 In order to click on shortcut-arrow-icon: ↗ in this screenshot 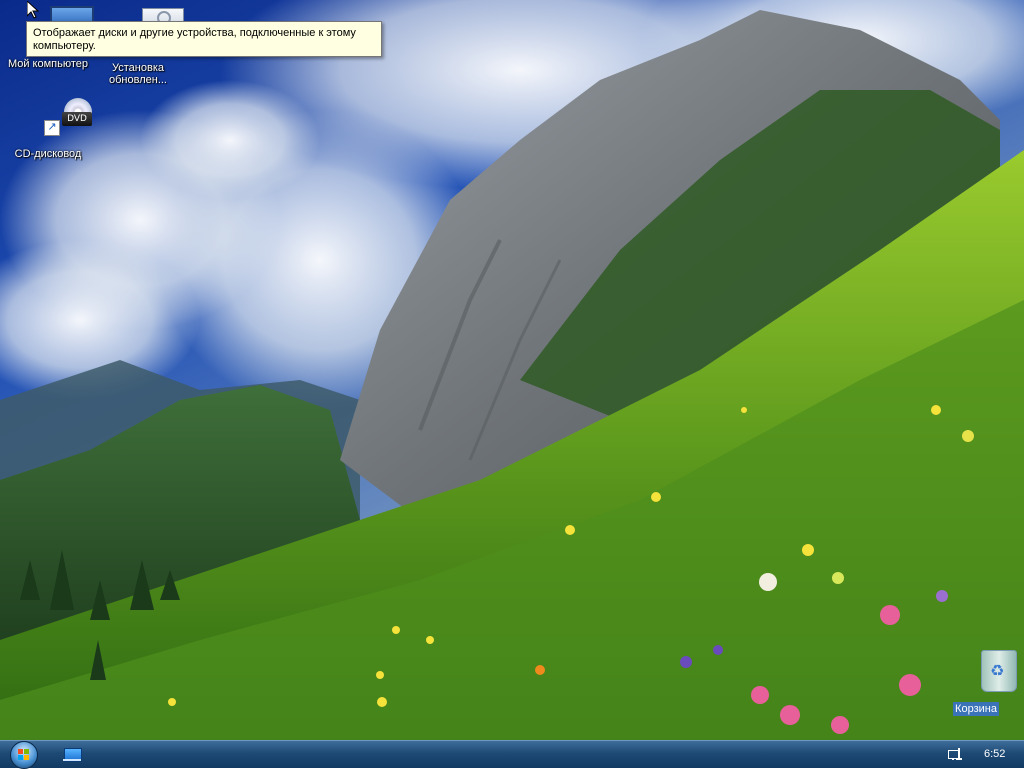, I will do `click(52, 128)`.